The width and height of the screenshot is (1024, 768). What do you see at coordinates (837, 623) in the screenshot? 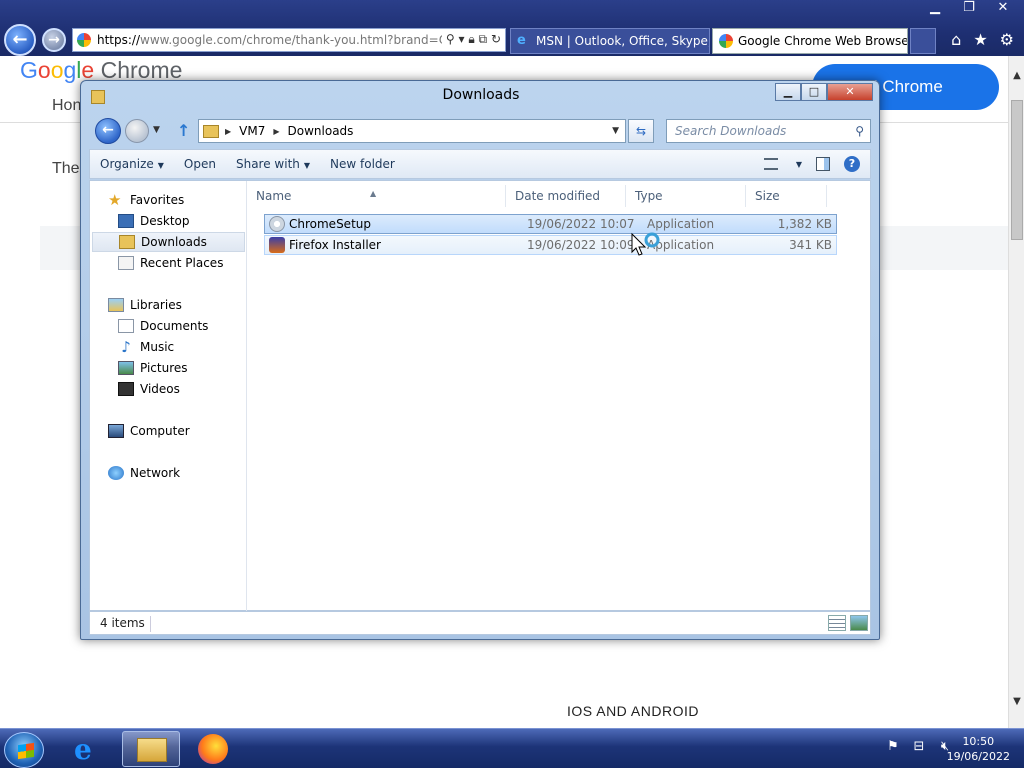
I see `details-view-icon` at bounding box center [837, 623].